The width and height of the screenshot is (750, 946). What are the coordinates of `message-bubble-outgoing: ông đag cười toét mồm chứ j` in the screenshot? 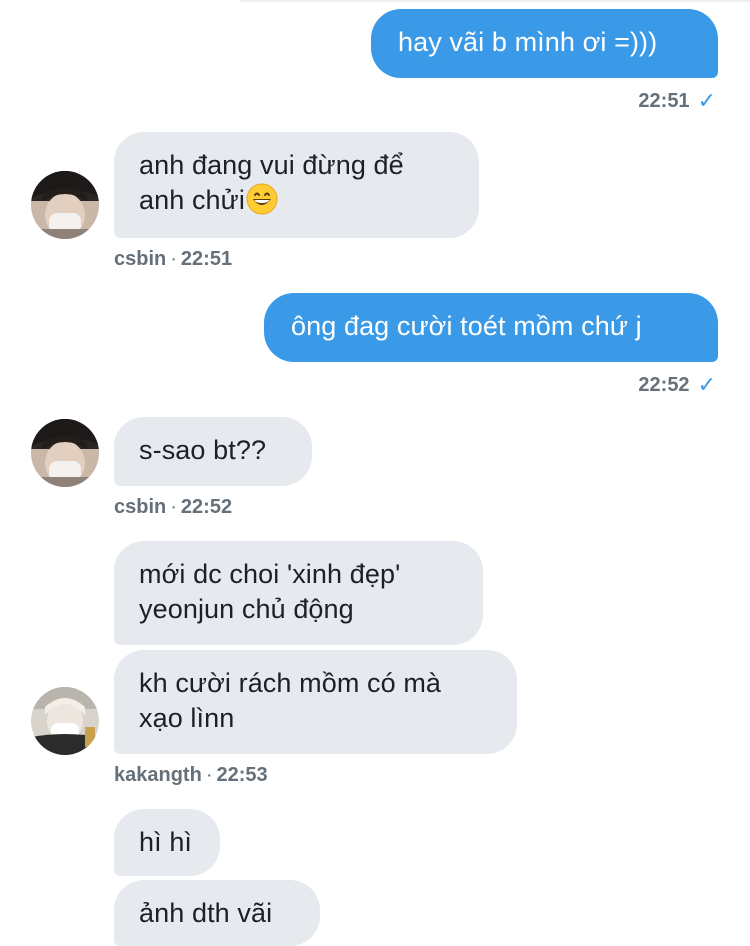 It's located at (491, 327).